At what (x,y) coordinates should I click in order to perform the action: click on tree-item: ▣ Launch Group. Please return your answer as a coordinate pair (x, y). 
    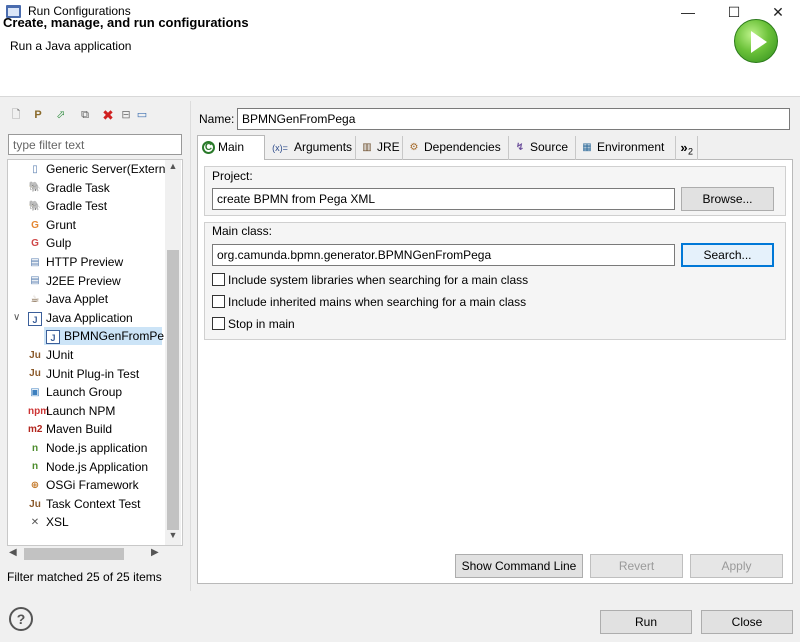
    Looking at the image, I should click on (75, 392).